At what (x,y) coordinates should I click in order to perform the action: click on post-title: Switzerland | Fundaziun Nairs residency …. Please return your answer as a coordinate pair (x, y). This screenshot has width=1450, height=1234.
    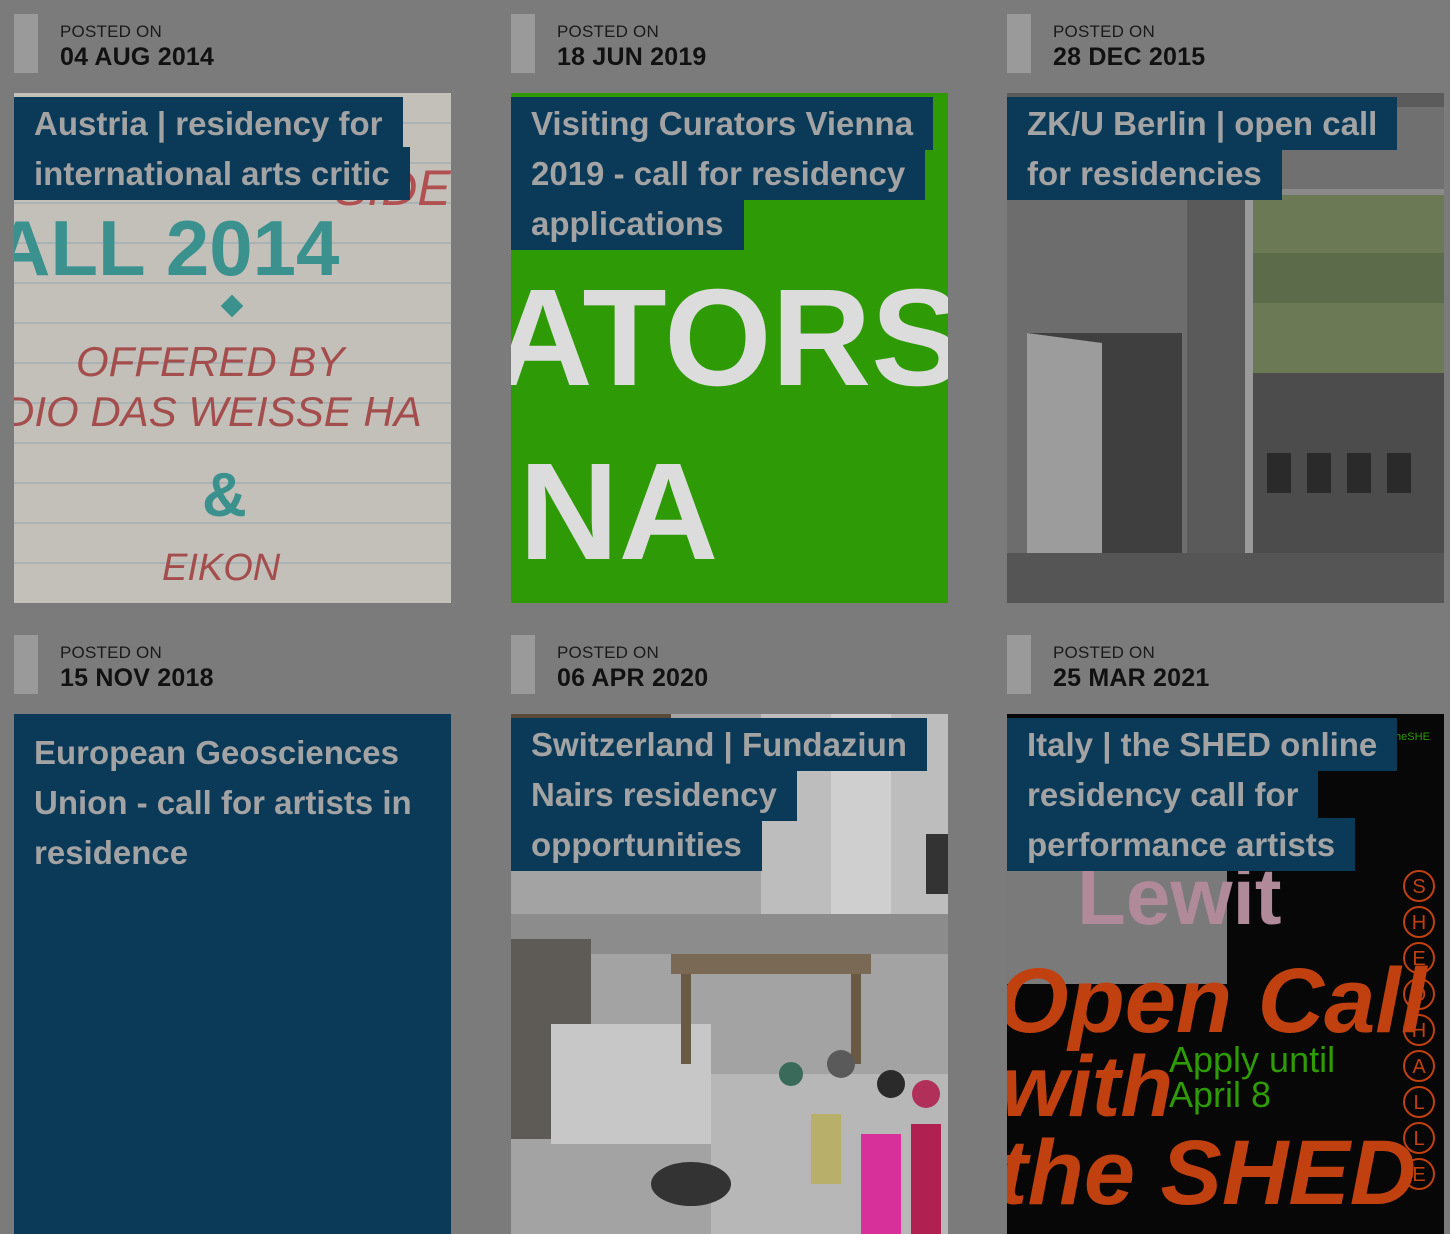
    Looking at the image, I should click on (719, 794).